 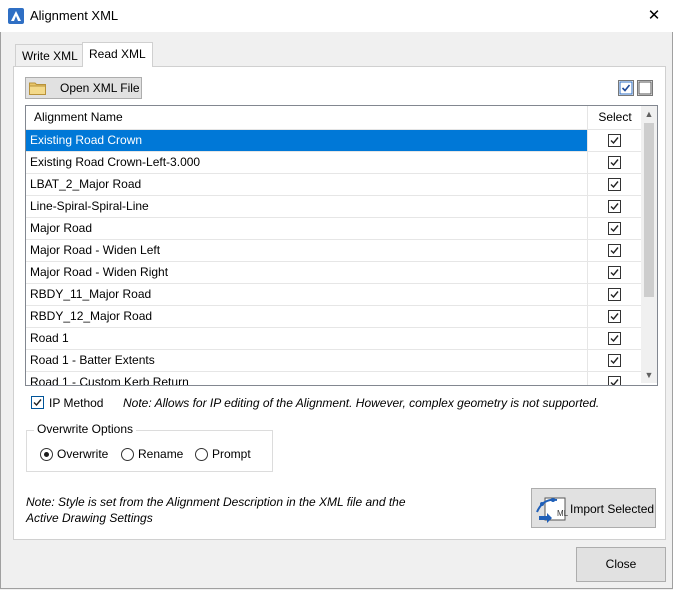 What do you see at coordinates (127, 454) in the screenshot?
I see `radio-rename-dot` at bounding box center [127, 454].